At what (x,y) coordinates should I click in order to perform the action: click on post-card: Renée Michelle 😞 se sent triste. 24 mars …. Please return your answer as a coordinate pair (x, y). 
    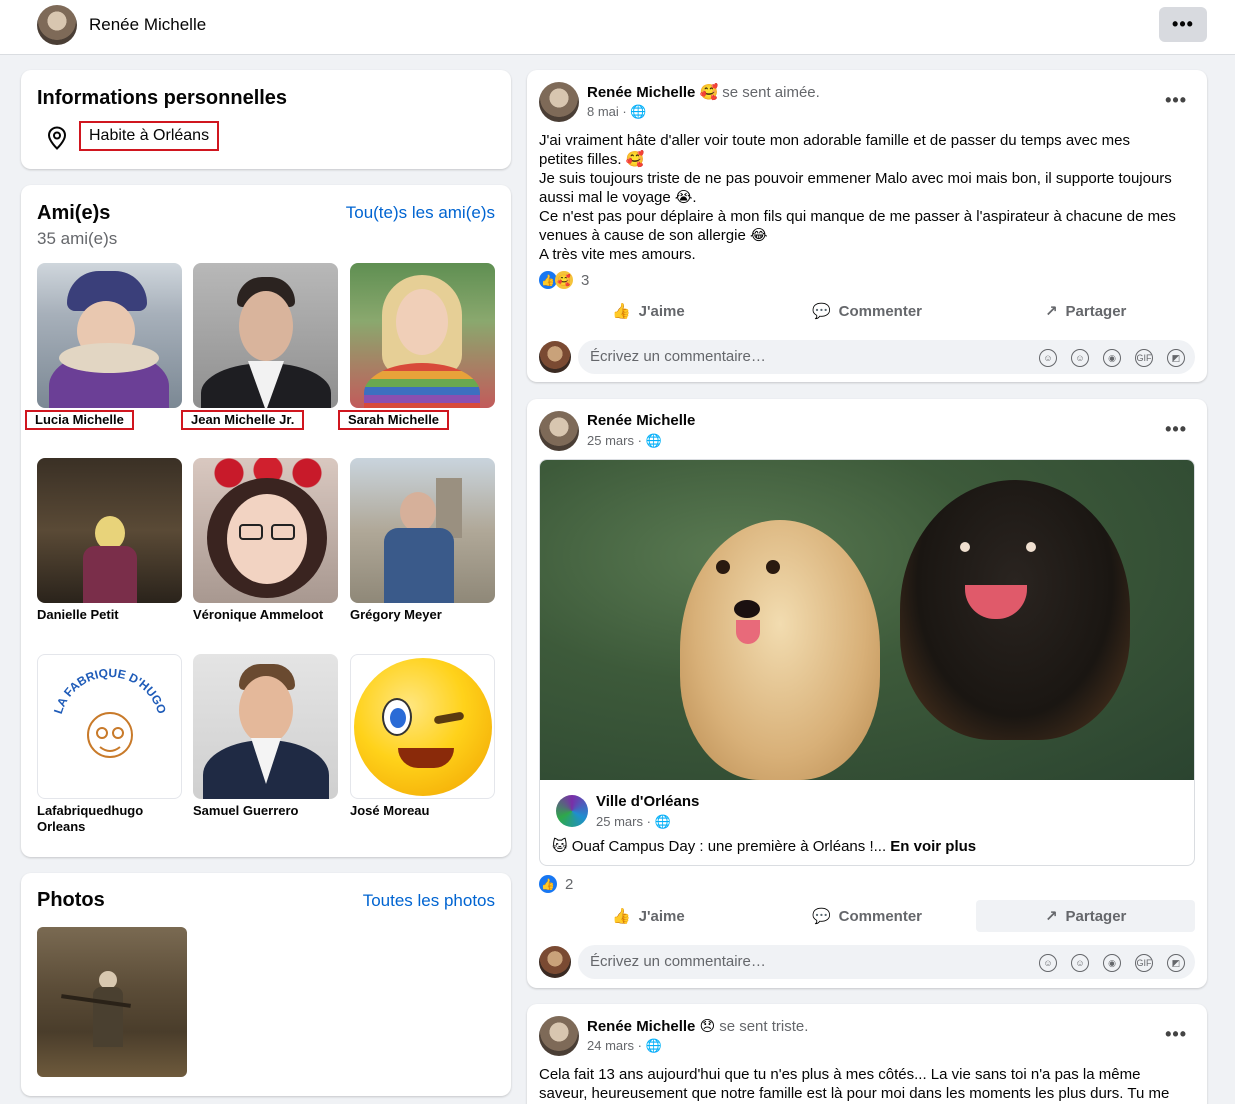
    Looking at the image, I should click on (867, 1054).